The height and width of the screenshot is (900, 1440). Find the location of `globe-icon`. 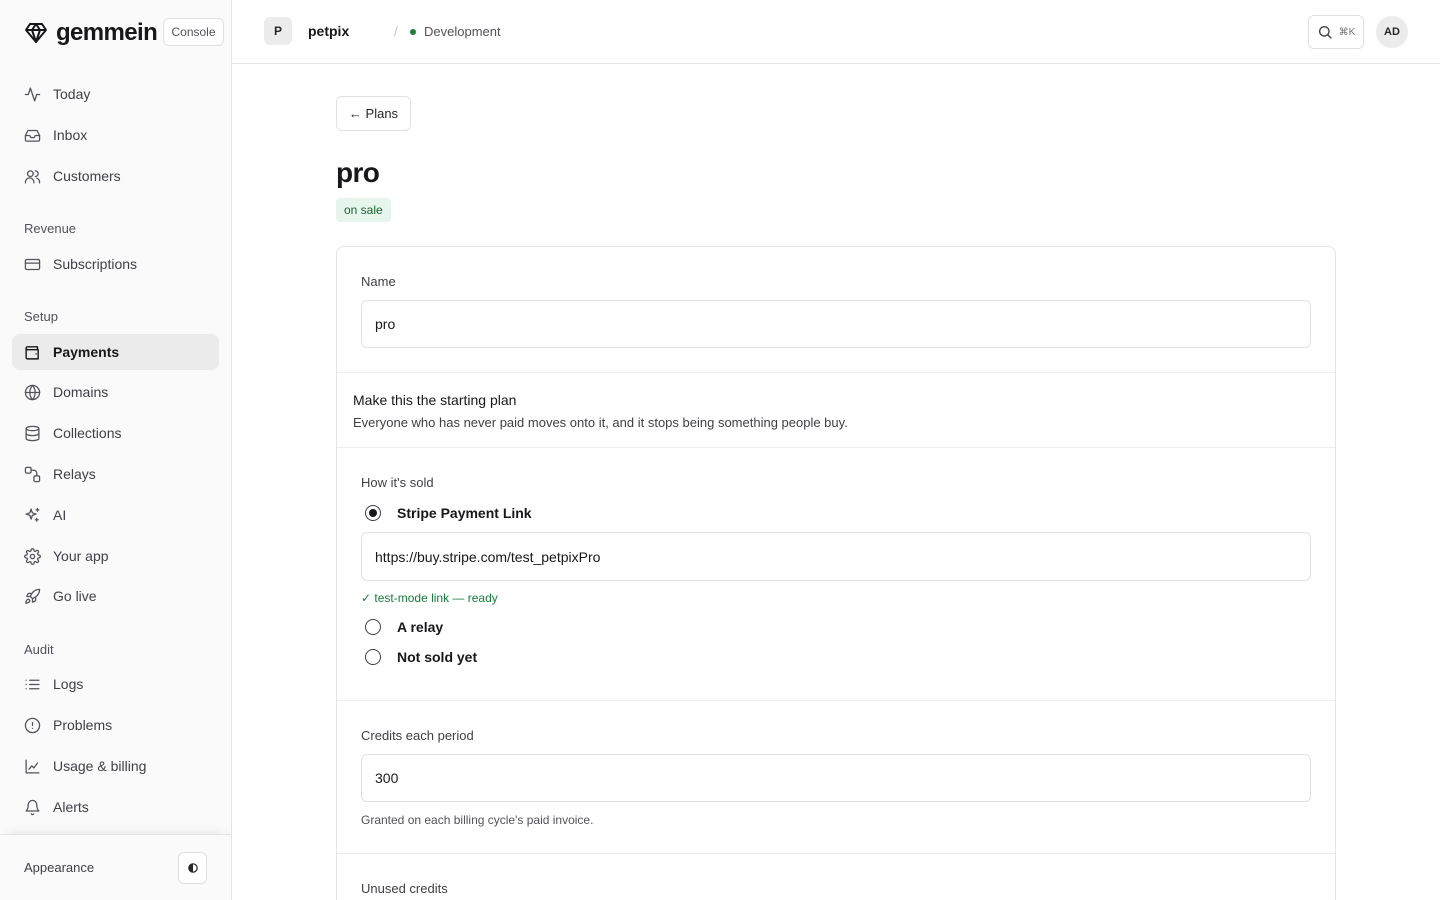

globe-icon is located at coordinates (32, 392).